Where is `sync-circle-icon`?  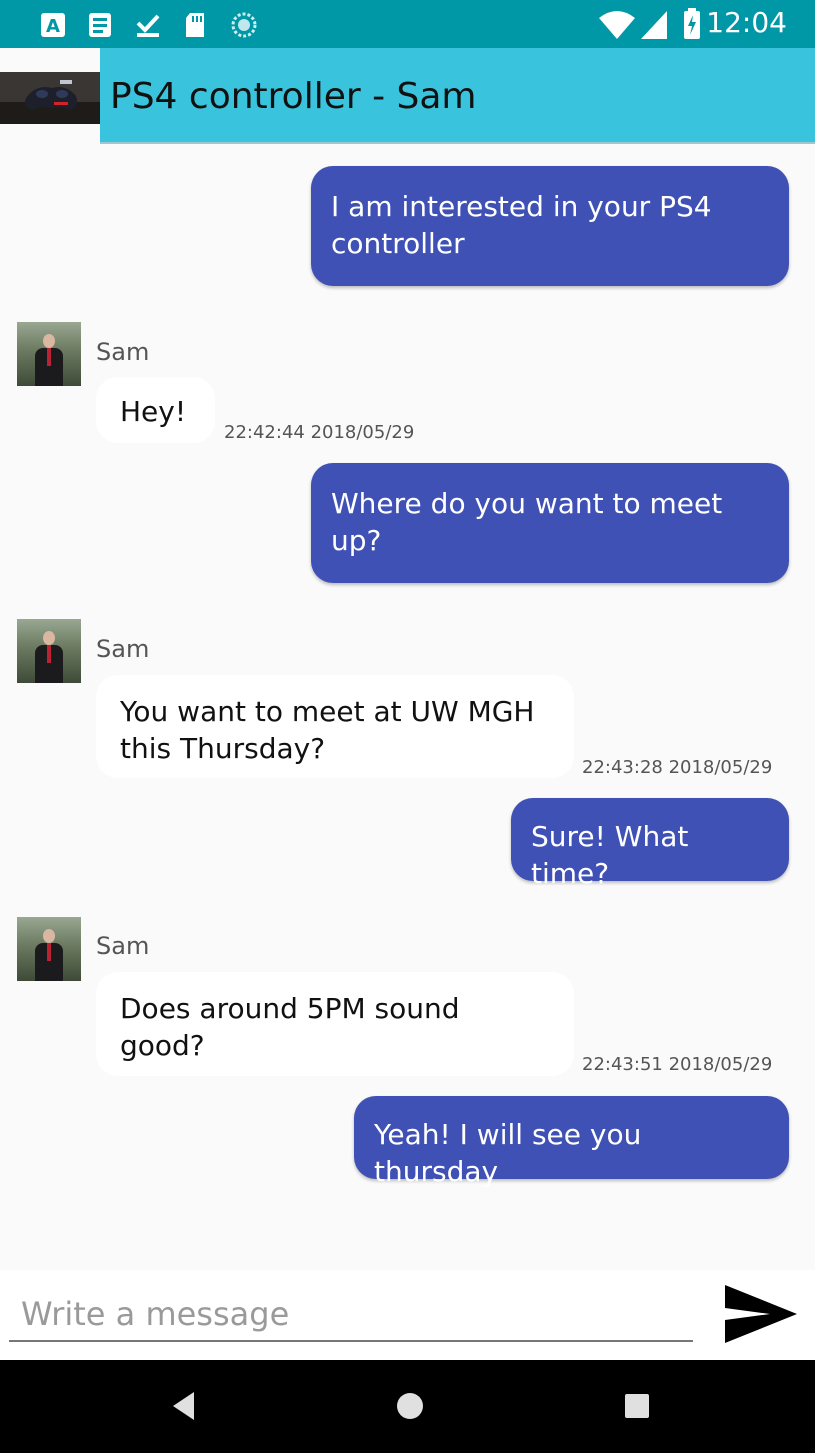
sync-circle-icon is located at coordinates (244, 25).